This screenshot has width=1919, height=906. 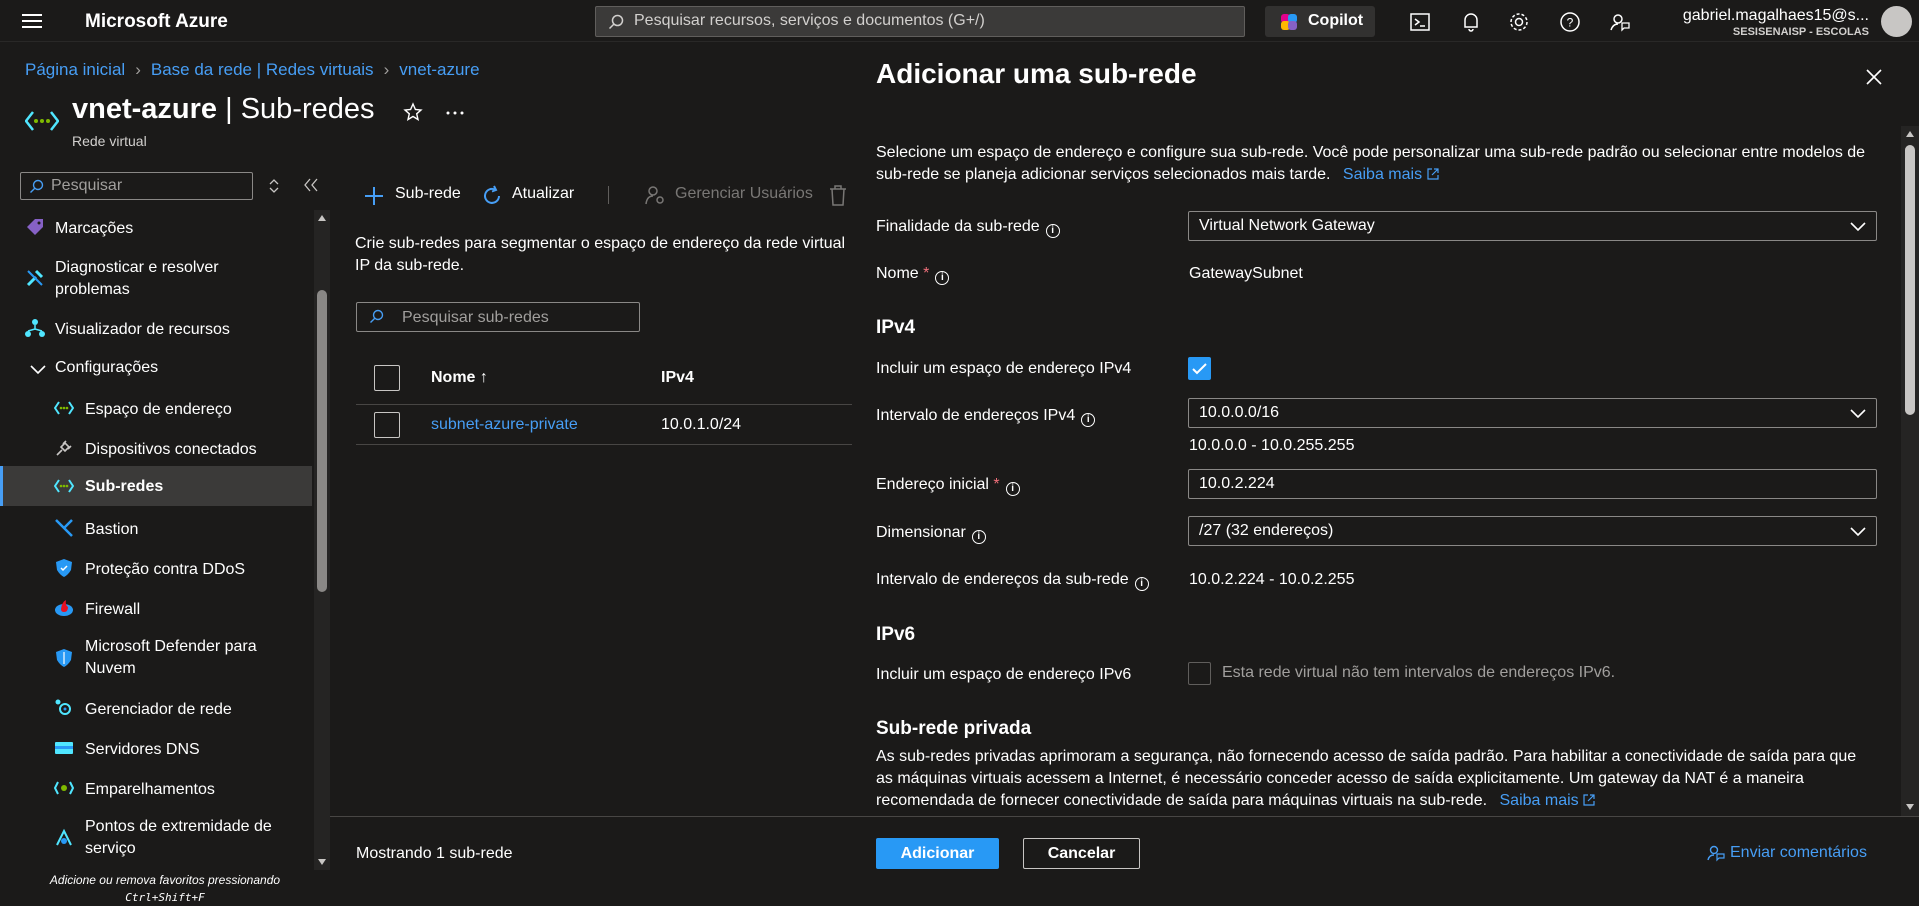 I want to click on chevron-down-icon, so click(x=1858, y=414).